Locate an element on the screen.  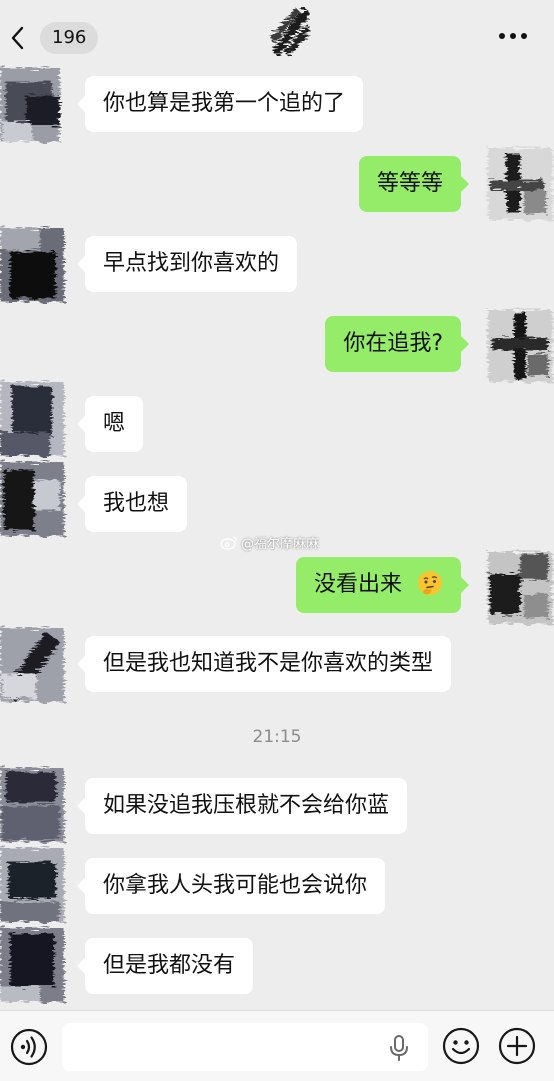
message-bubble-incoming: 早点找到你喜欢的 is located at coordinates (187, 264).